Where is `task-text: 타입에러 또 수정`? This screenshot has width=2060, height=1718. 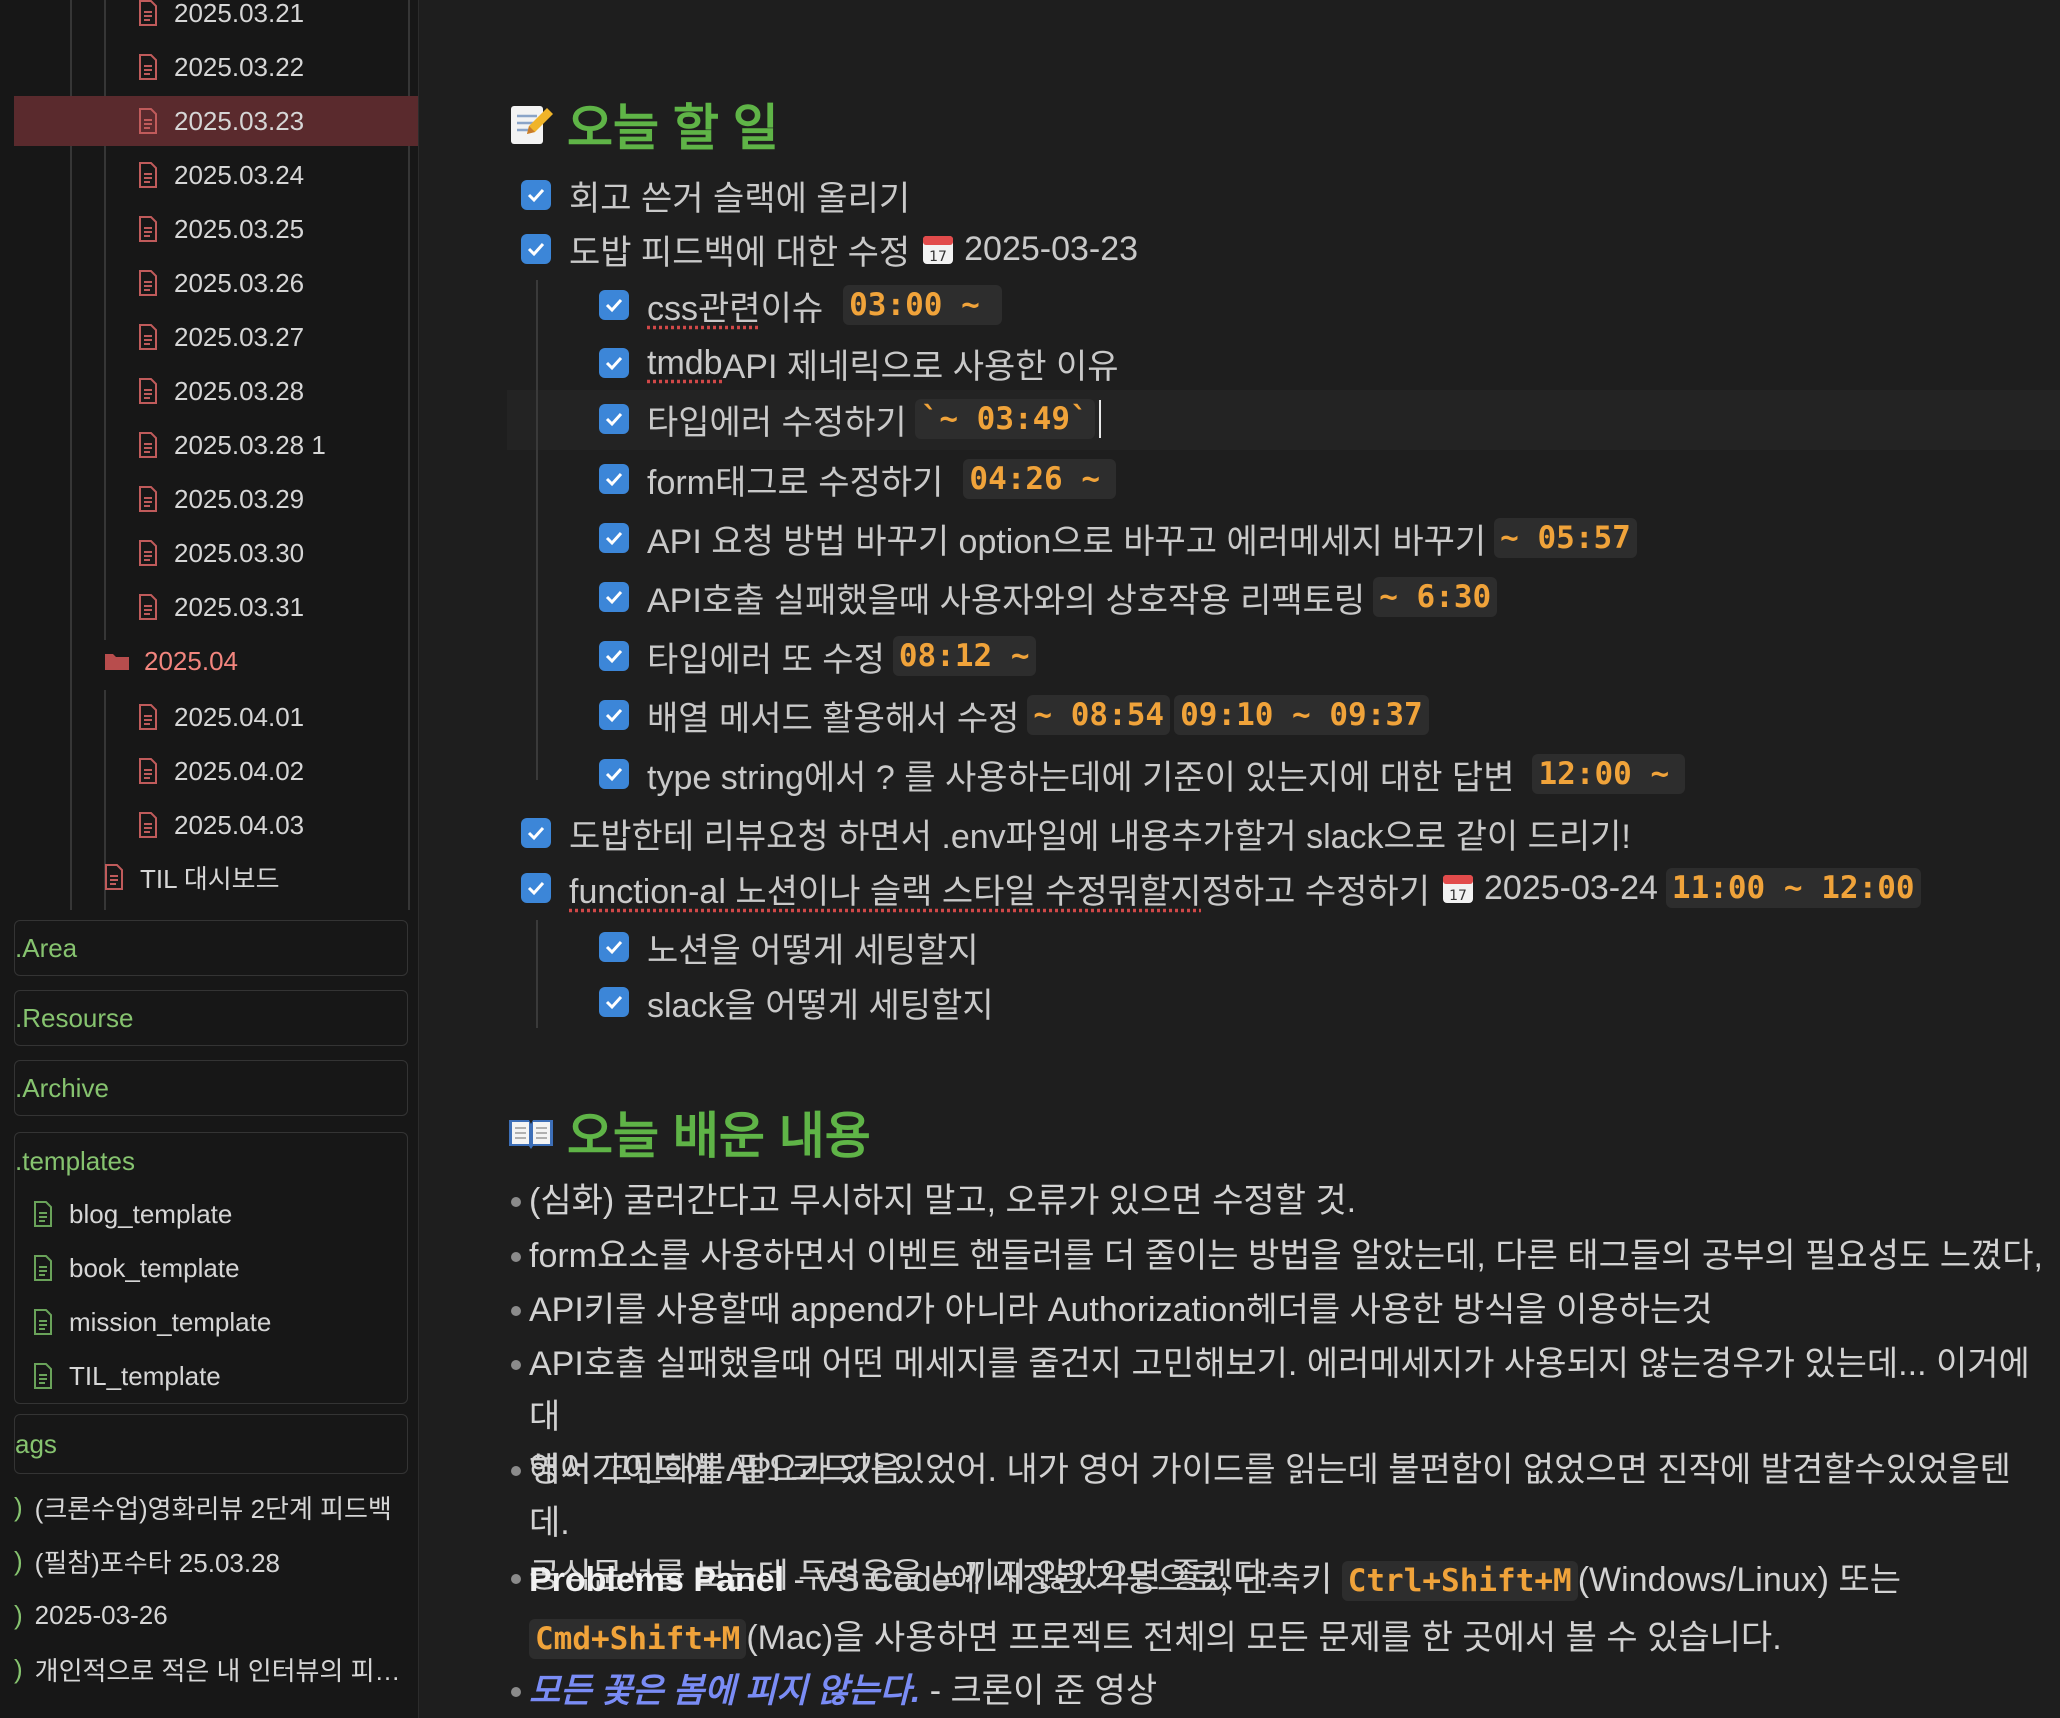
task-text: 타입에러 또 수정 is located at coordinates (766, 659).